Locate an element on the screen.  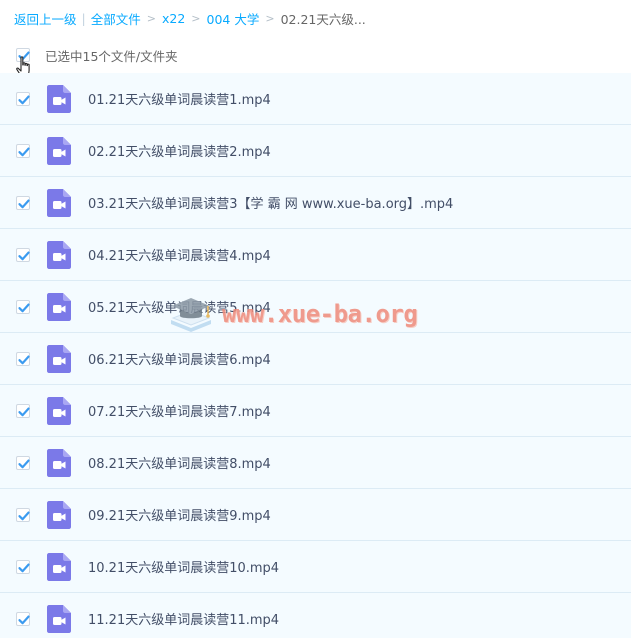
file-name: 06.21天六级单词晨读营6.mp4 is located at coordinates (179, 358).